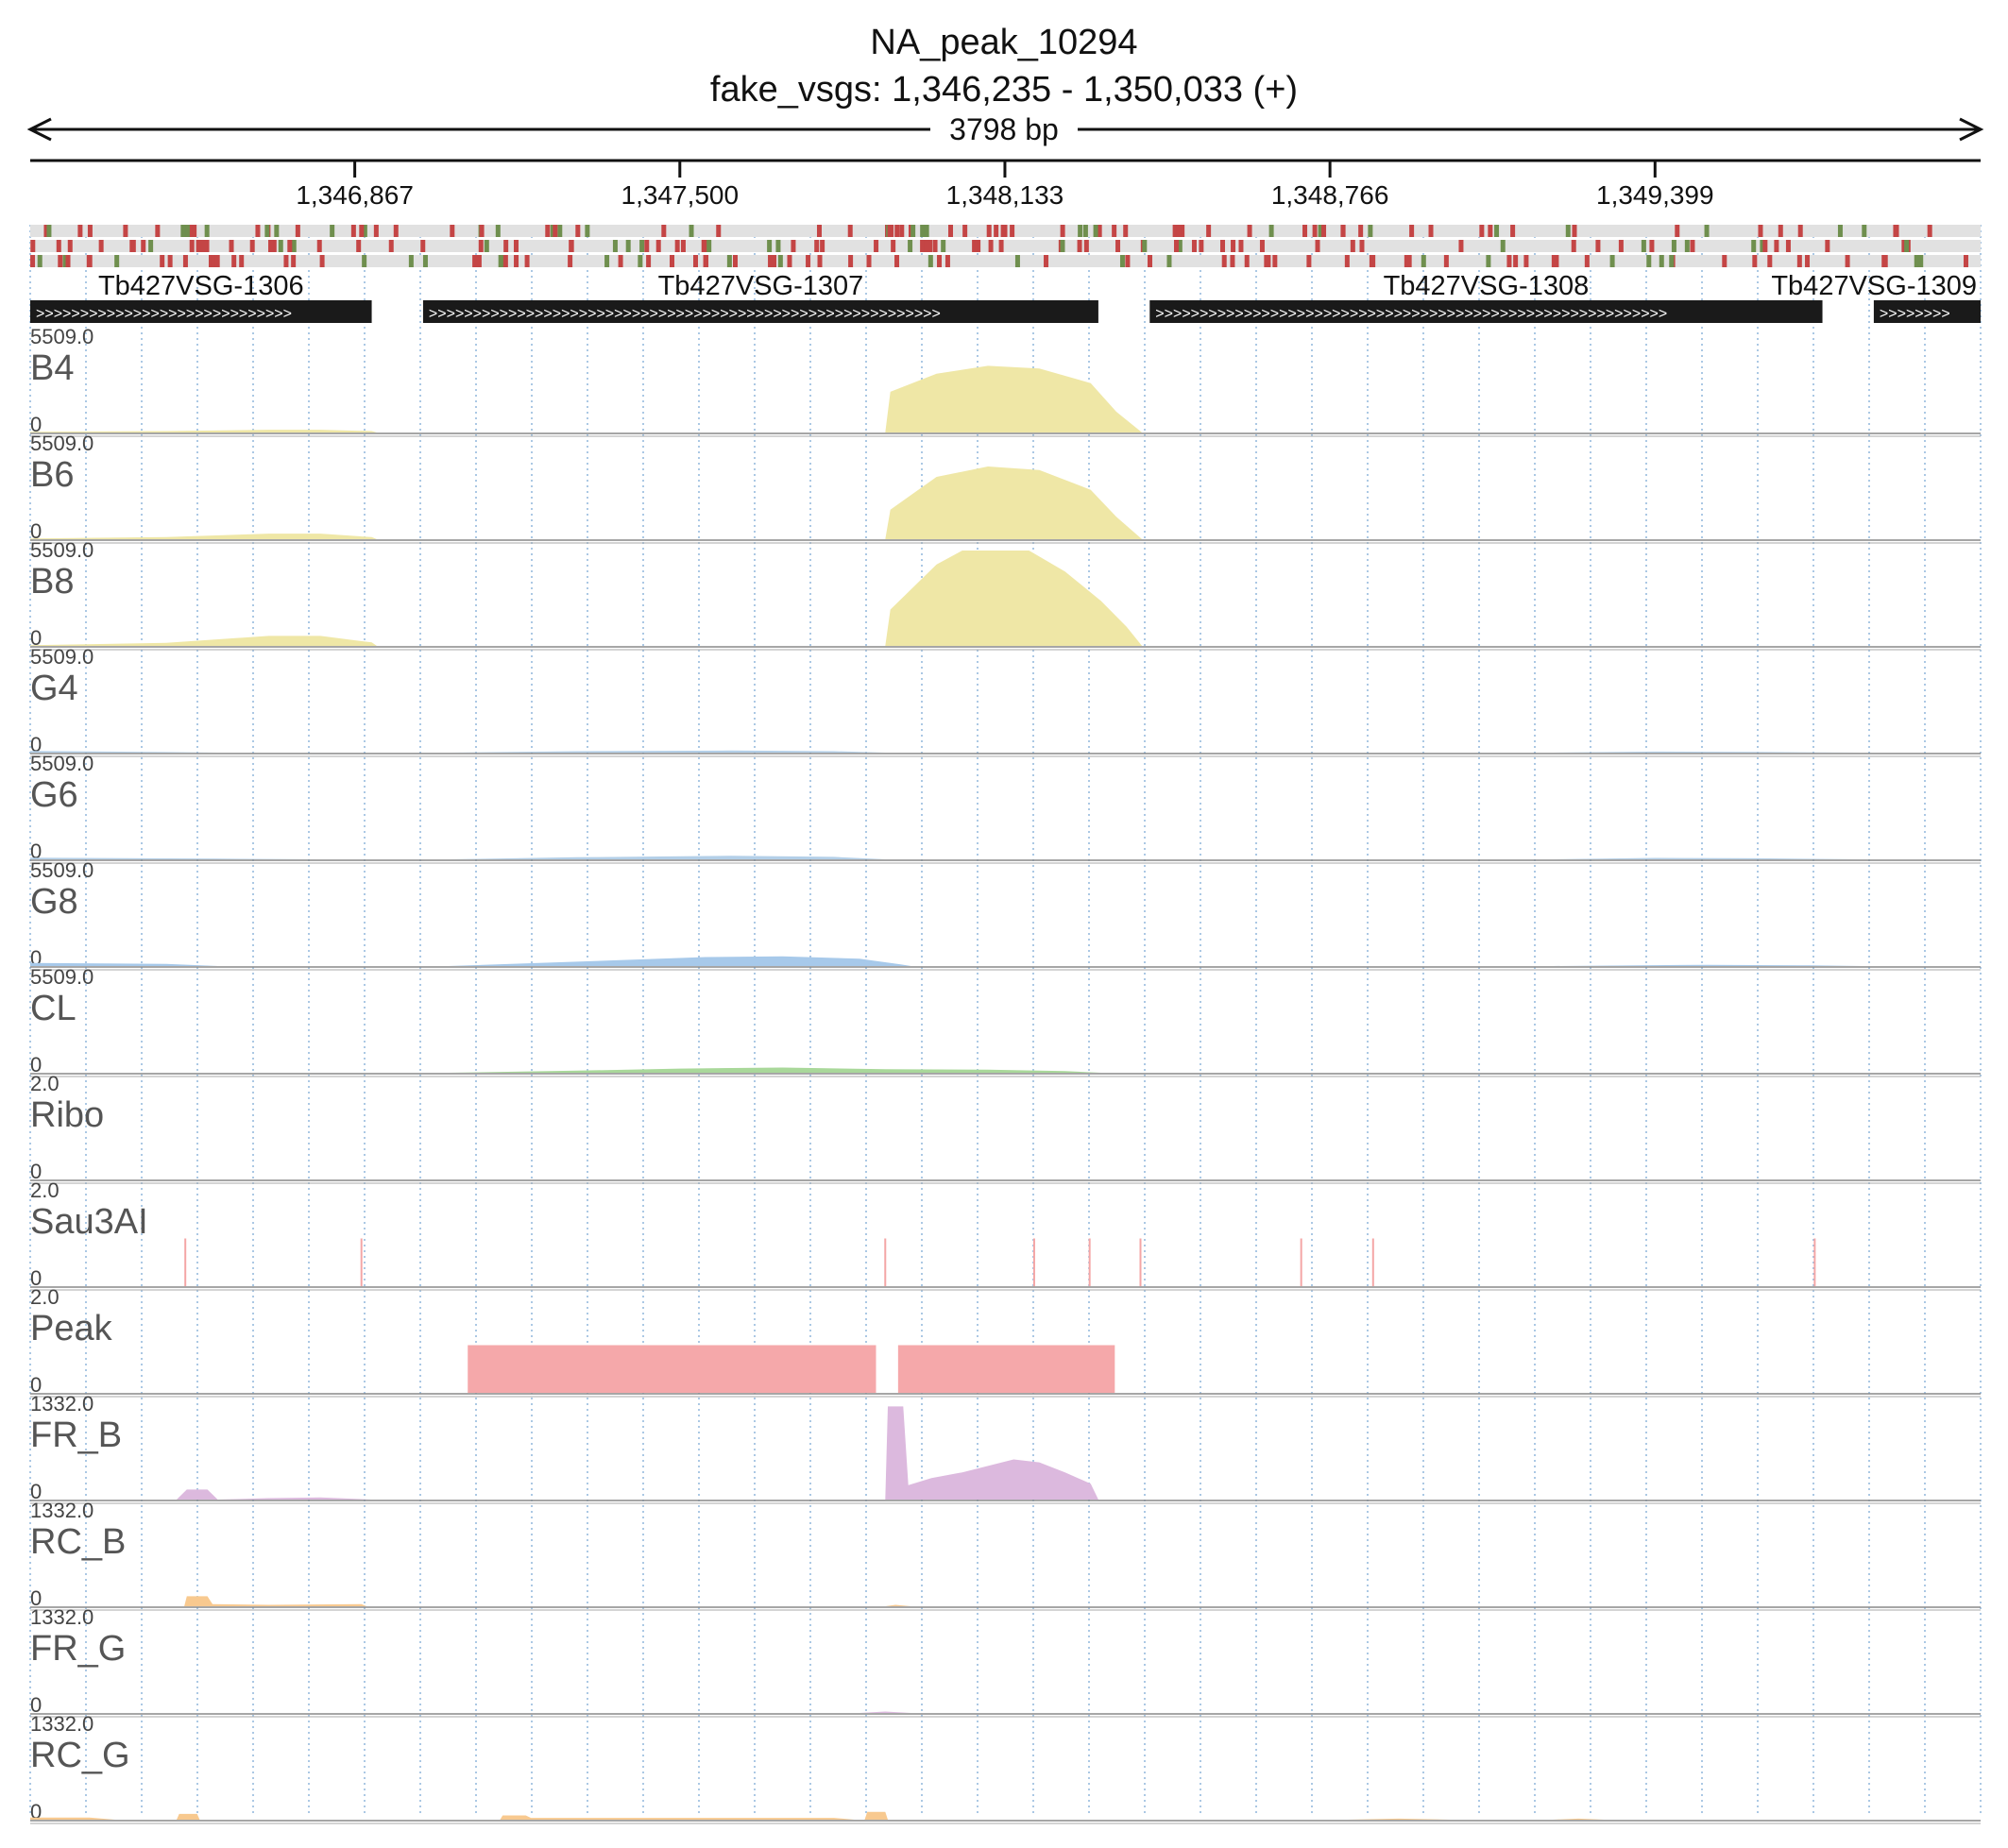 The height and width of the screenshot is (1848, 2008). Describe the element at coordinates (54, 795) in the screenshot. I see `track-name: G6` at that location.